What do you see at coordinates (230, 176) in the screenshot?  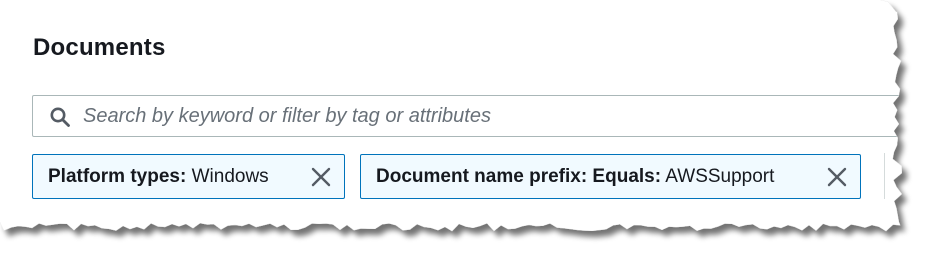 I see `filter-value: Windows` at bounding box center [230, 176].